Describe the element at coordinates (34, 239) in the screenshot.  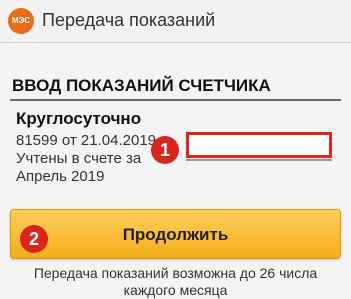
I see `step-2-badge: 2` at that location.